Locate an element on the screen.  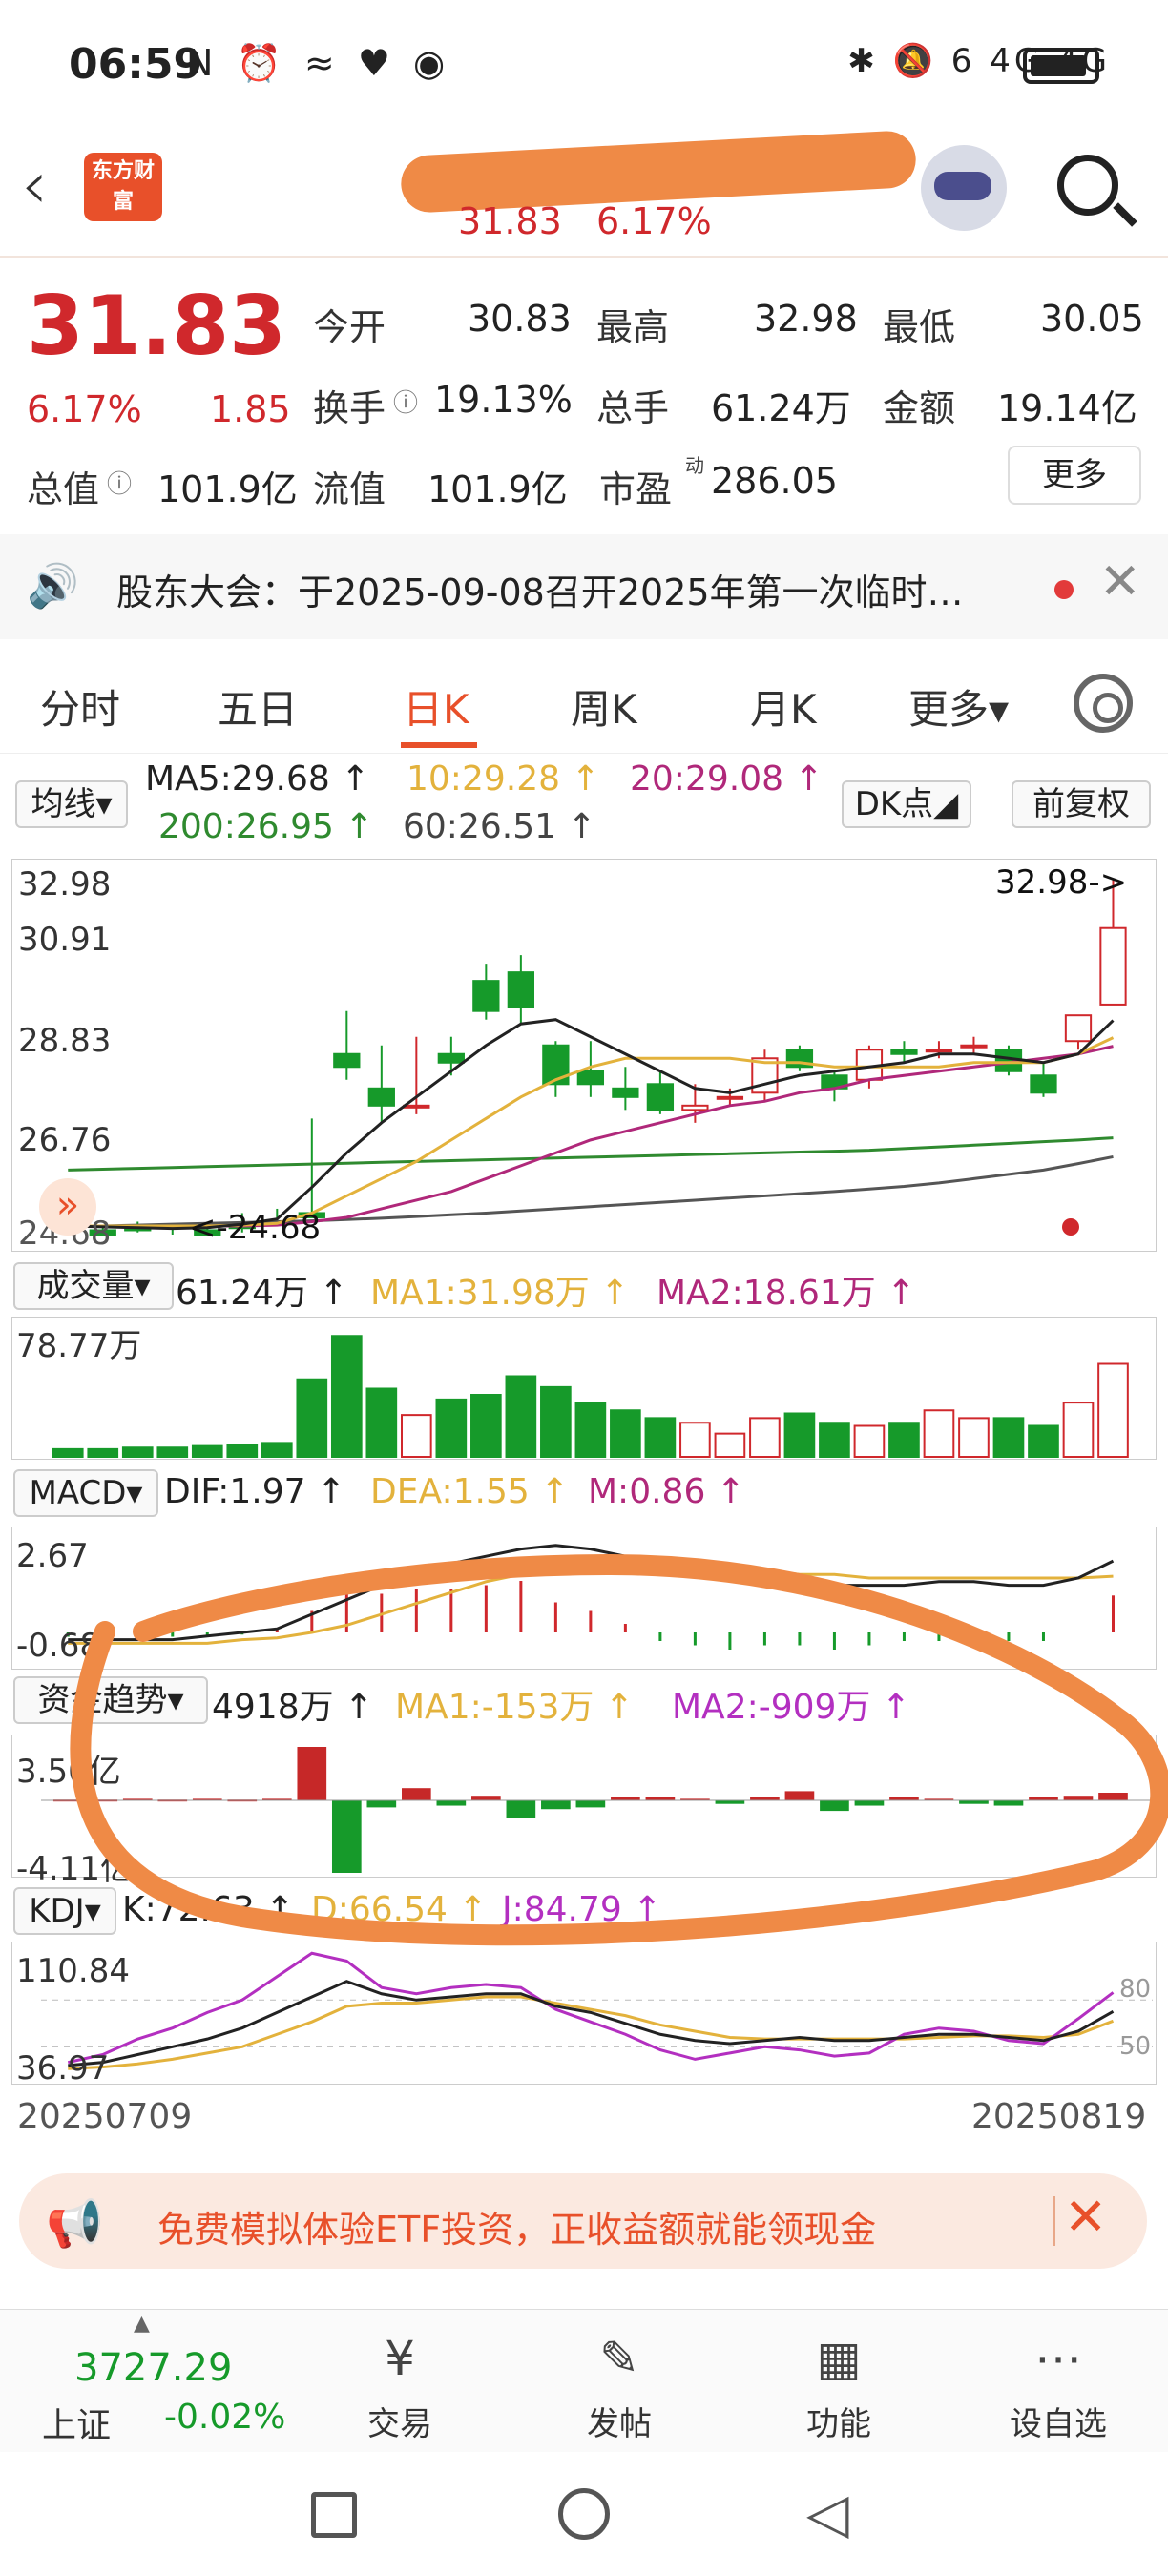
nav-post: ✎ 发帖 is located at coordinates (619, 2381).